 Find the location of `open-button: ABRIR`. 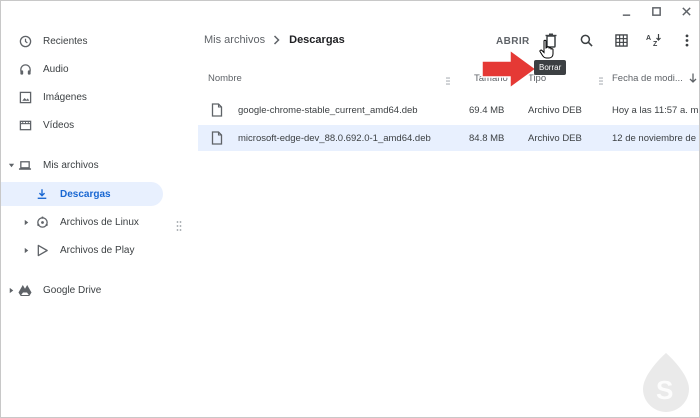

open-button: ABRIR is located at coordinates (513, 41).